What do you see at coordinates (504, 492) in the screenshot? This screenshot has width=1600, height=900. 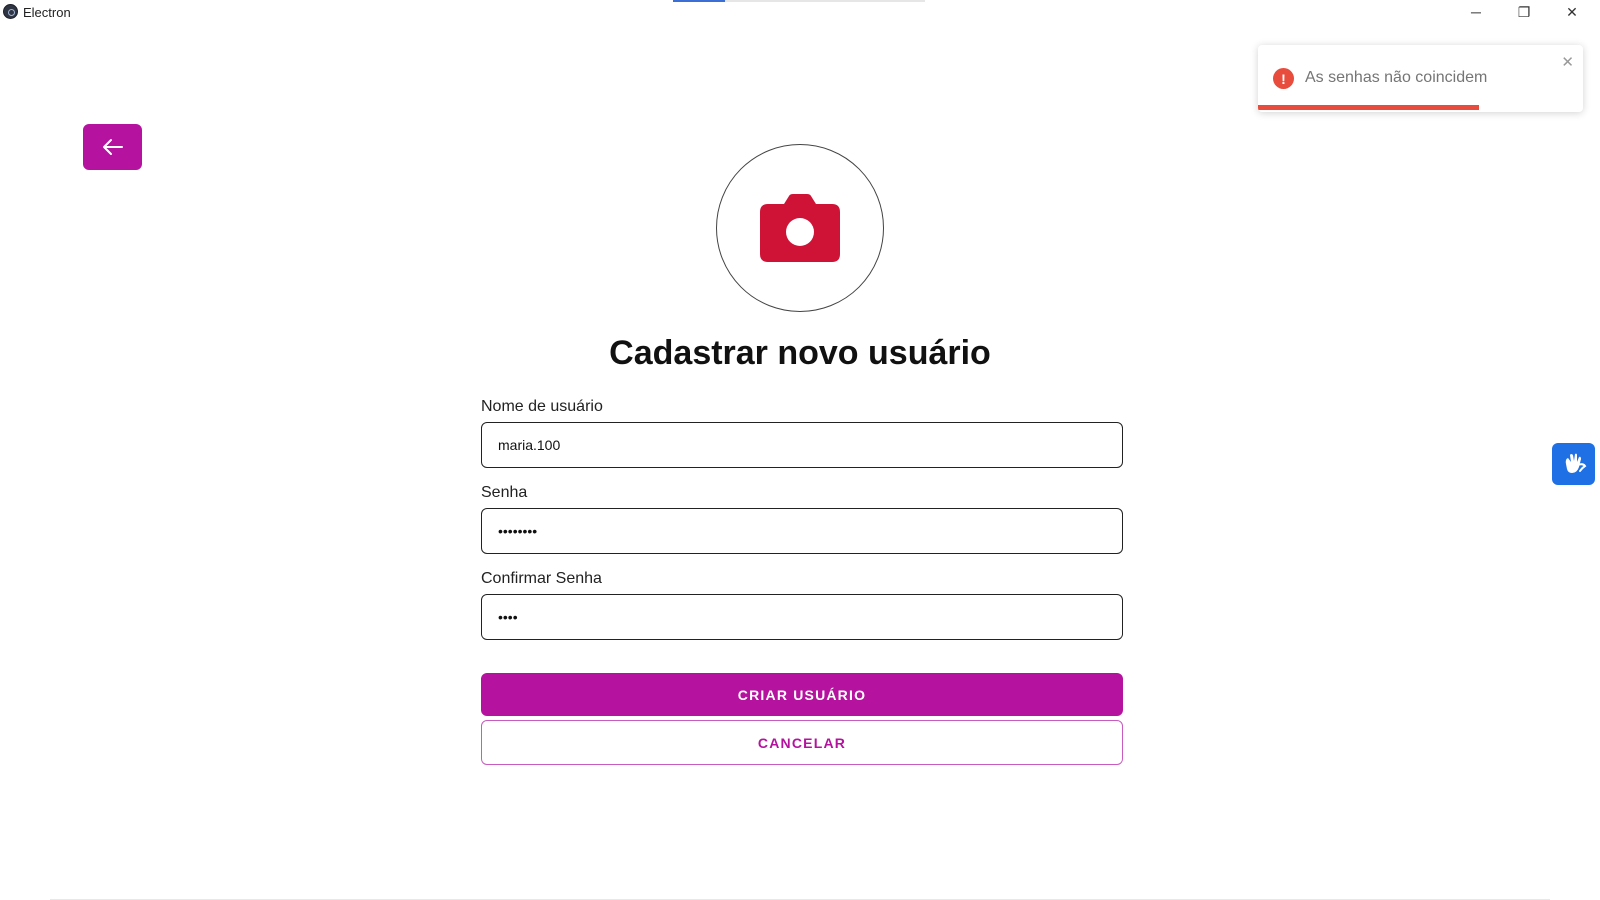 I see `password-label: Senha` at bounding box center [504, 492].